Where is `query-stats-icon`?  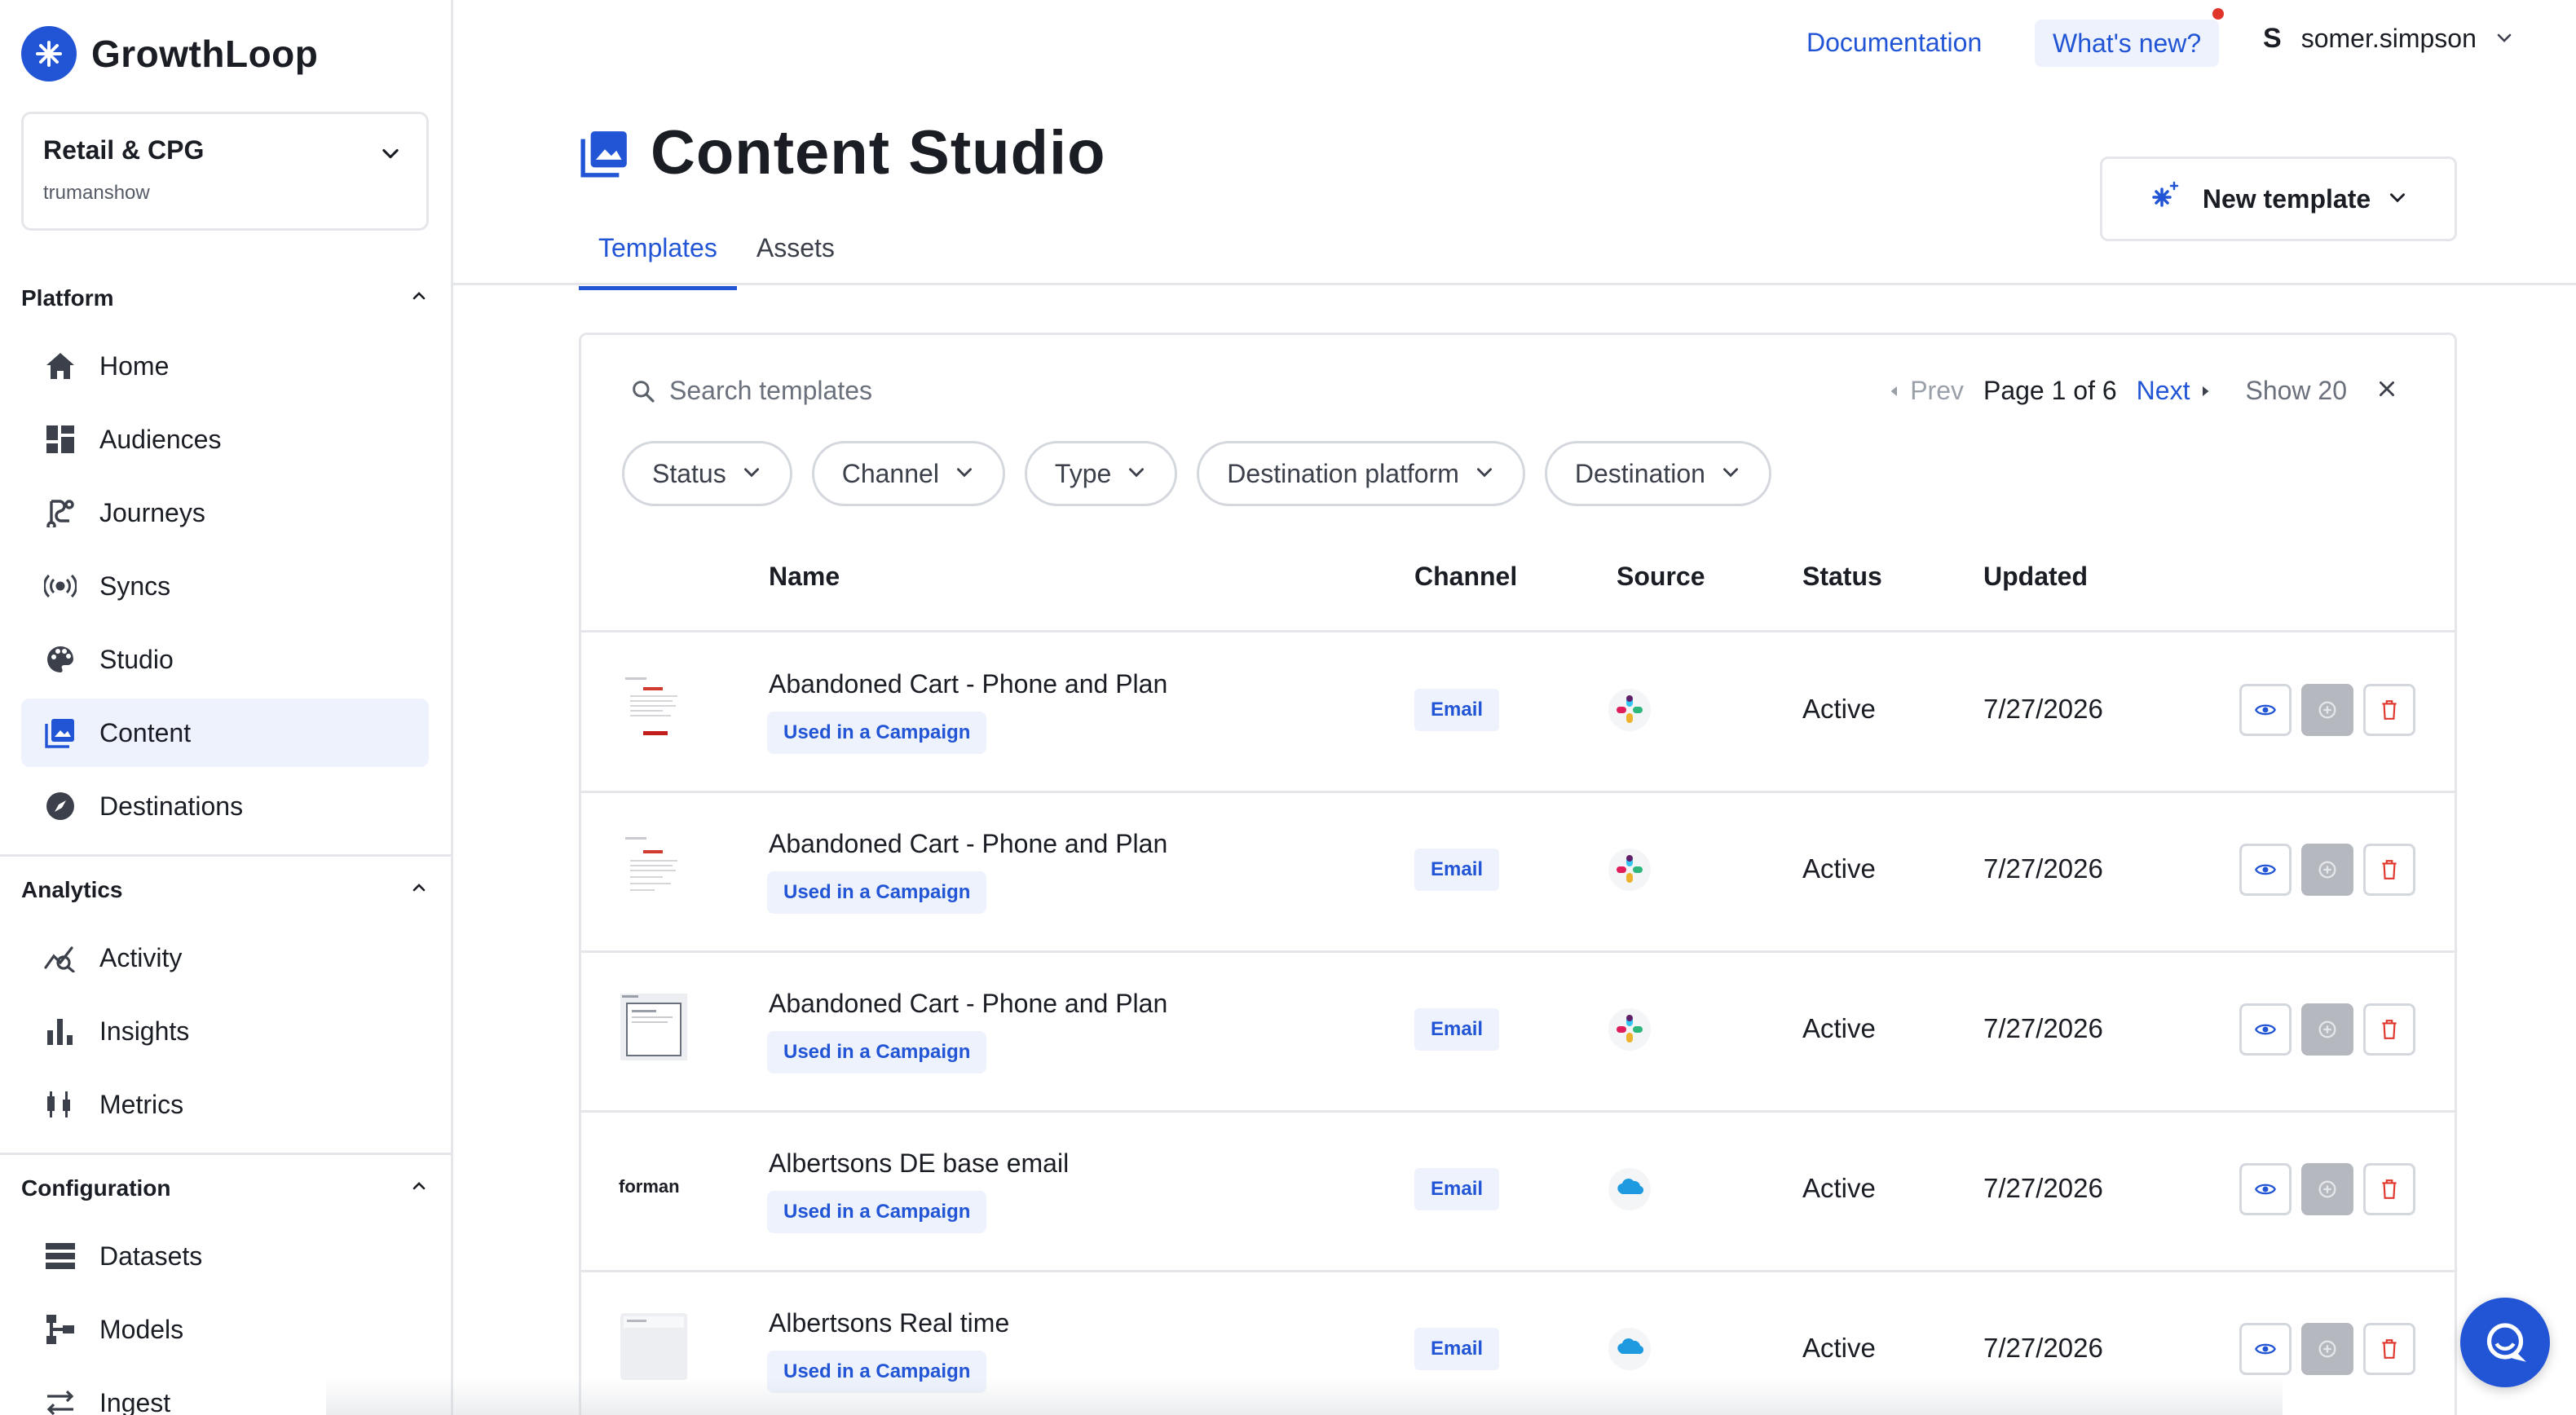 query-stats-icon is located at coordinates (60, 958).